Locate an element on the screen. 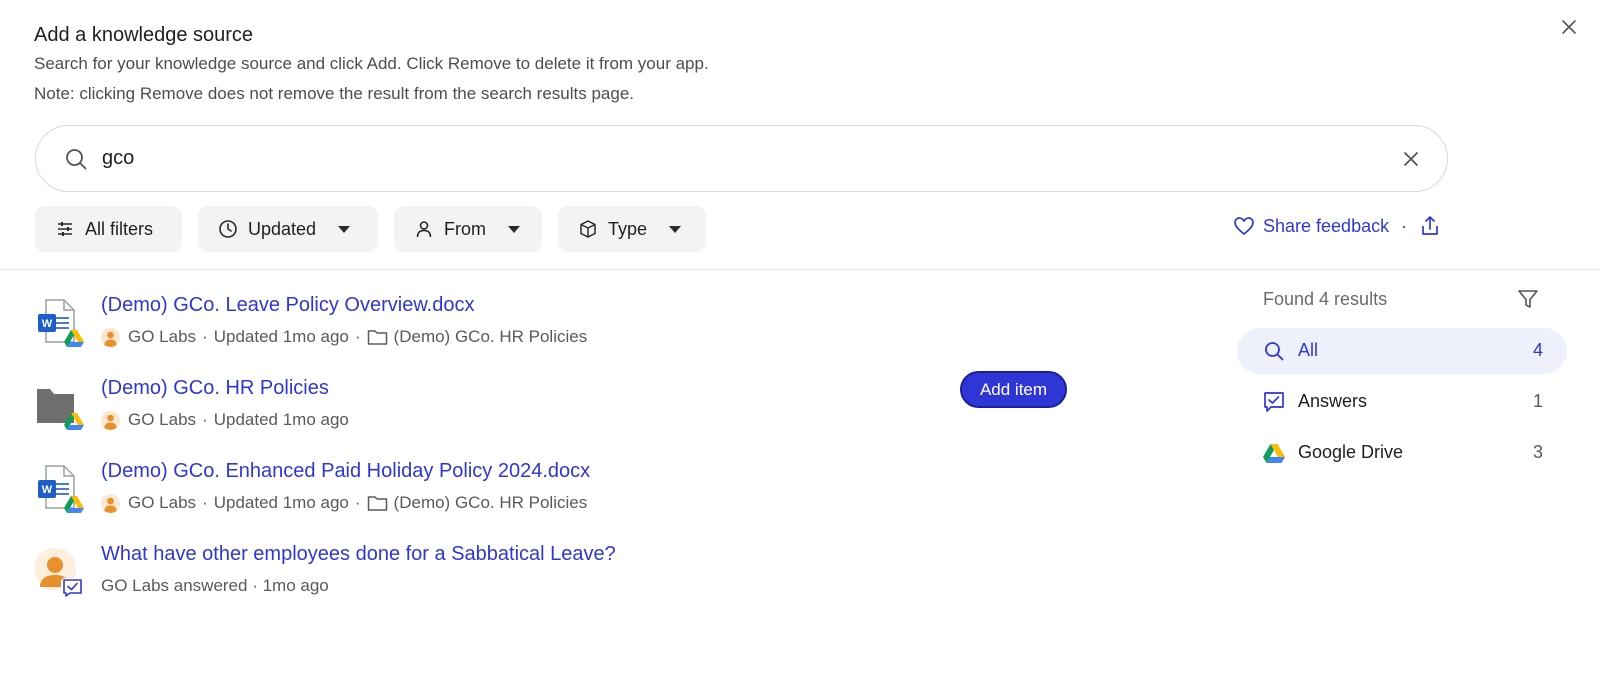  heart-icon is located at coordinates (1244, 226).